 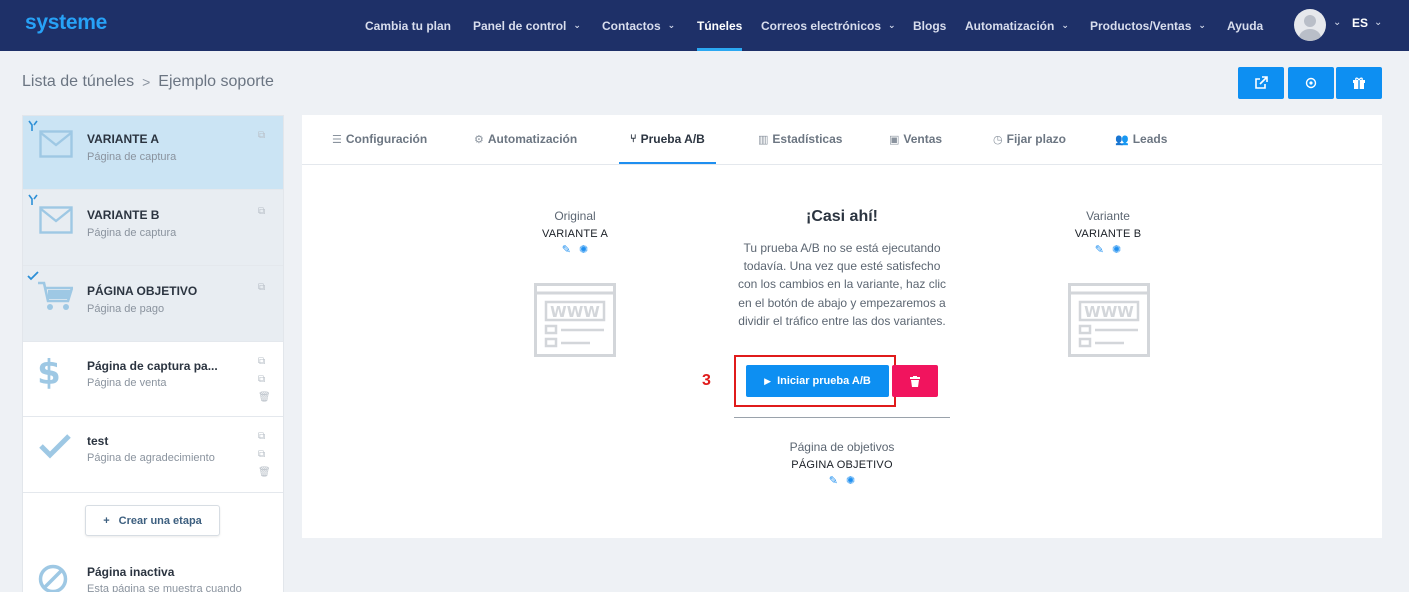 I want to click on nav-ayuda: Ayuda, so click(x=1245, y=25).